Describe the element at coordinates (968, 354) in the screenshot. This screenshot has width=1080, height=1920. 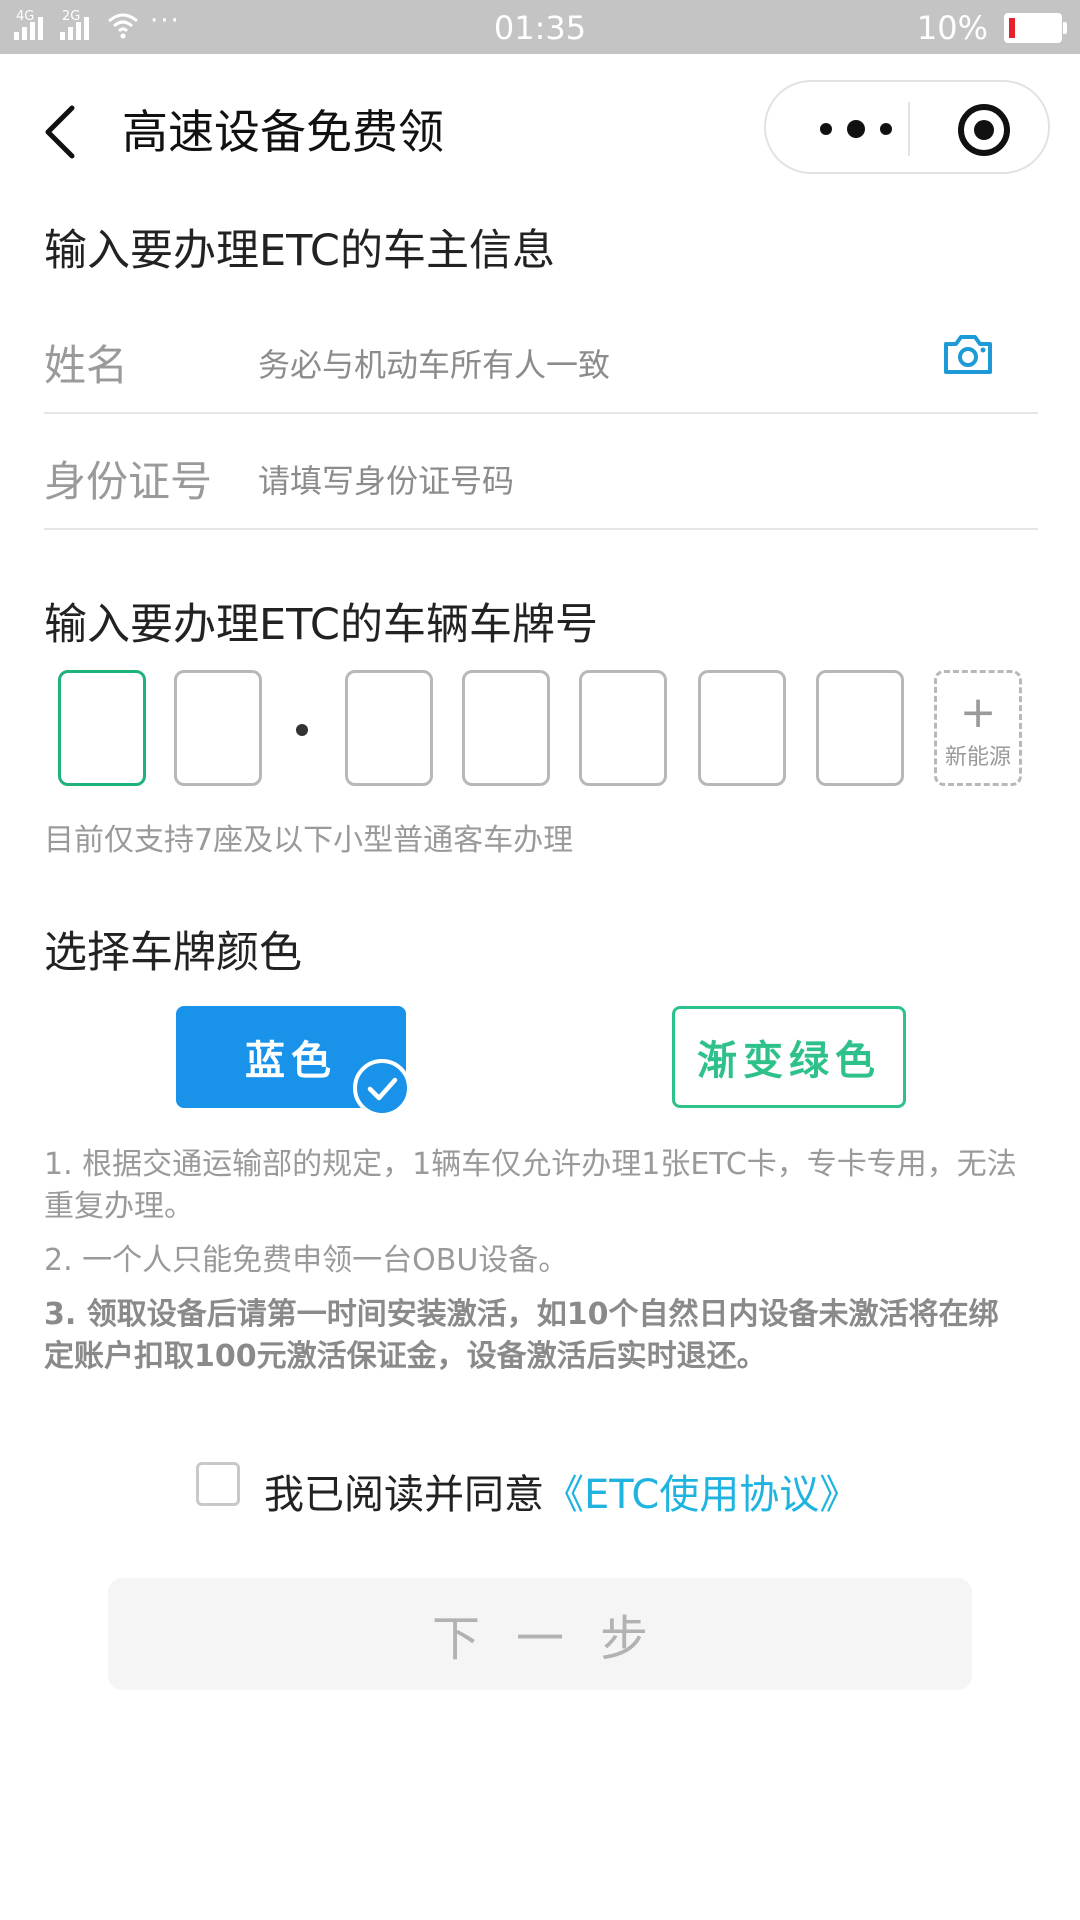
I see `camera-icon` at that location.